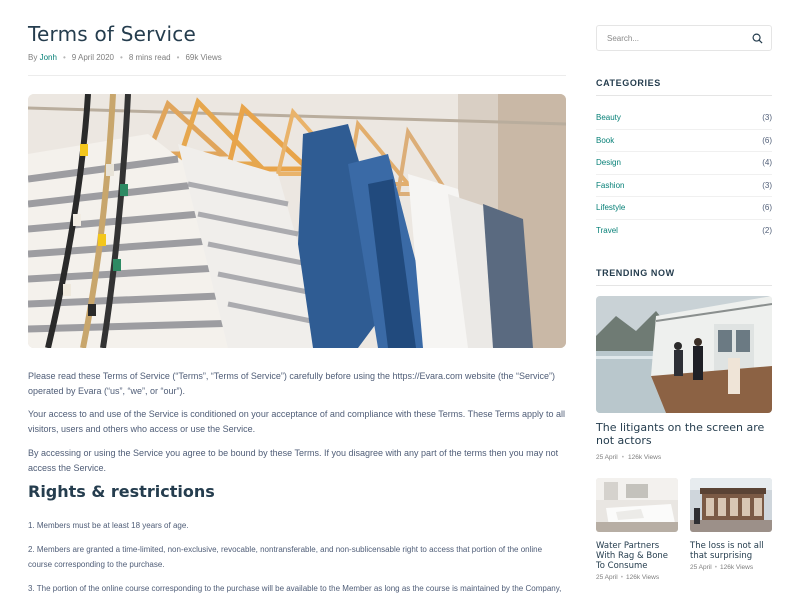 Image resolution: width=800 pixels, height=600 pixels. I want to click on ship-deck-photo, so click(684, 354).